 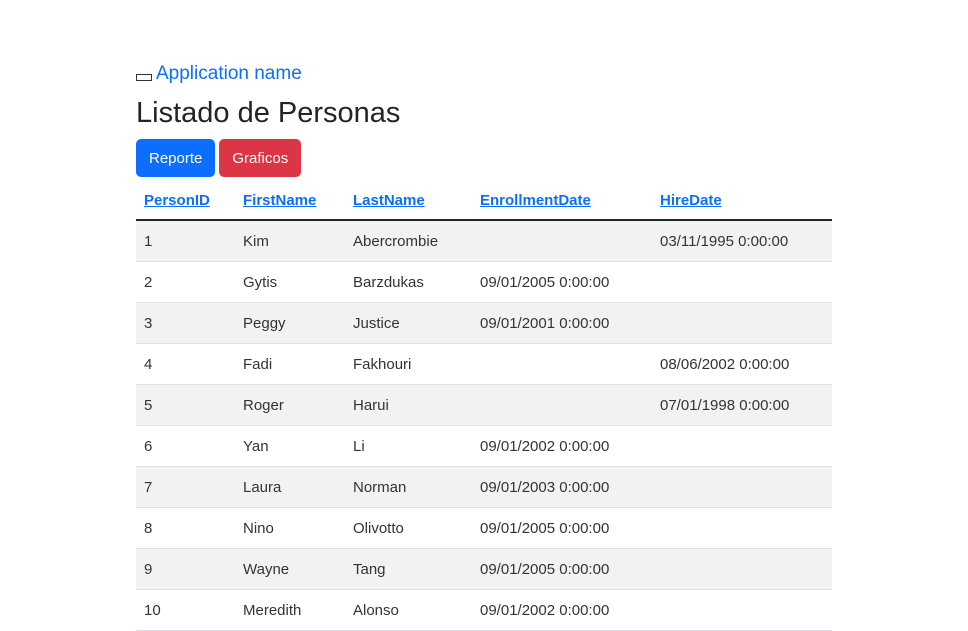 What do you see at coordinates (389, 200) in the screenshot?
I see `sort-link-lastname: LastName` at bounding box center [389, 200].